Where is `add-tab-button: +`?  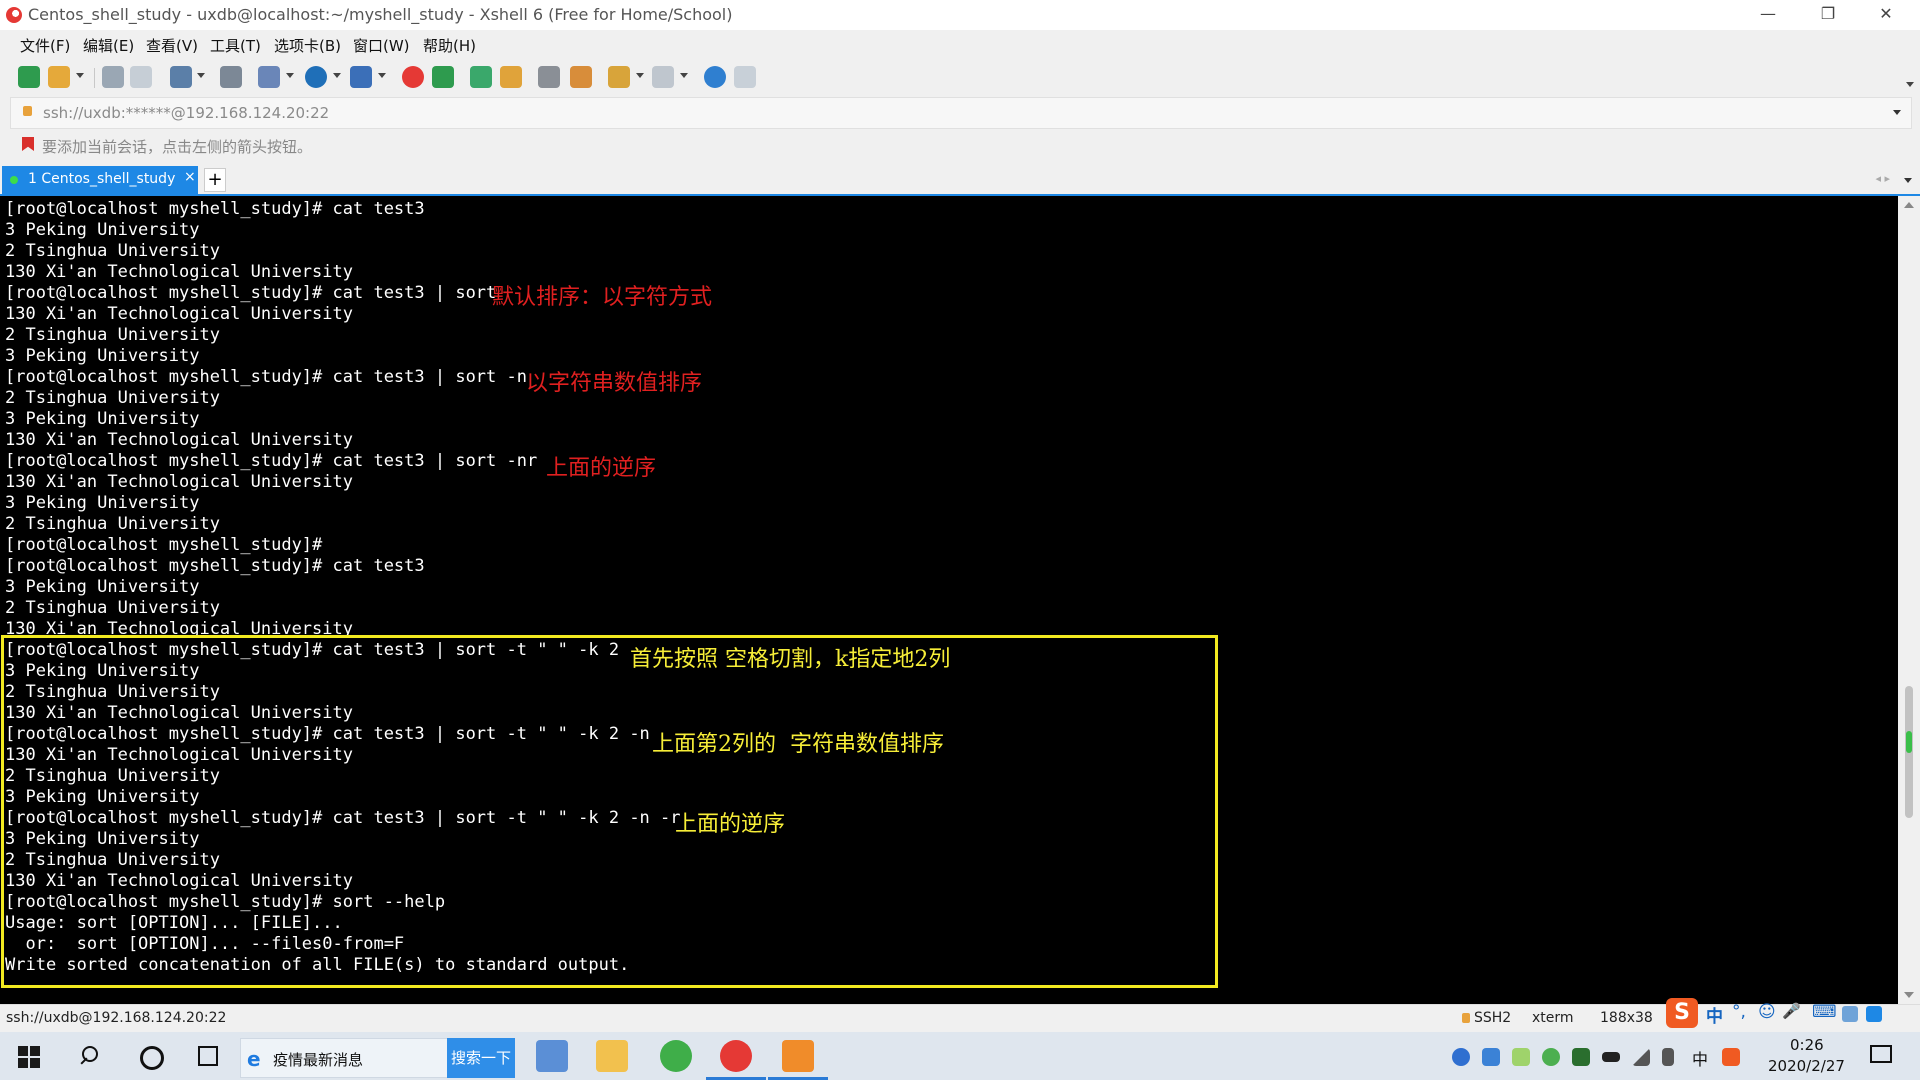 add-tab-button: + is located at coordinates (215, 180).